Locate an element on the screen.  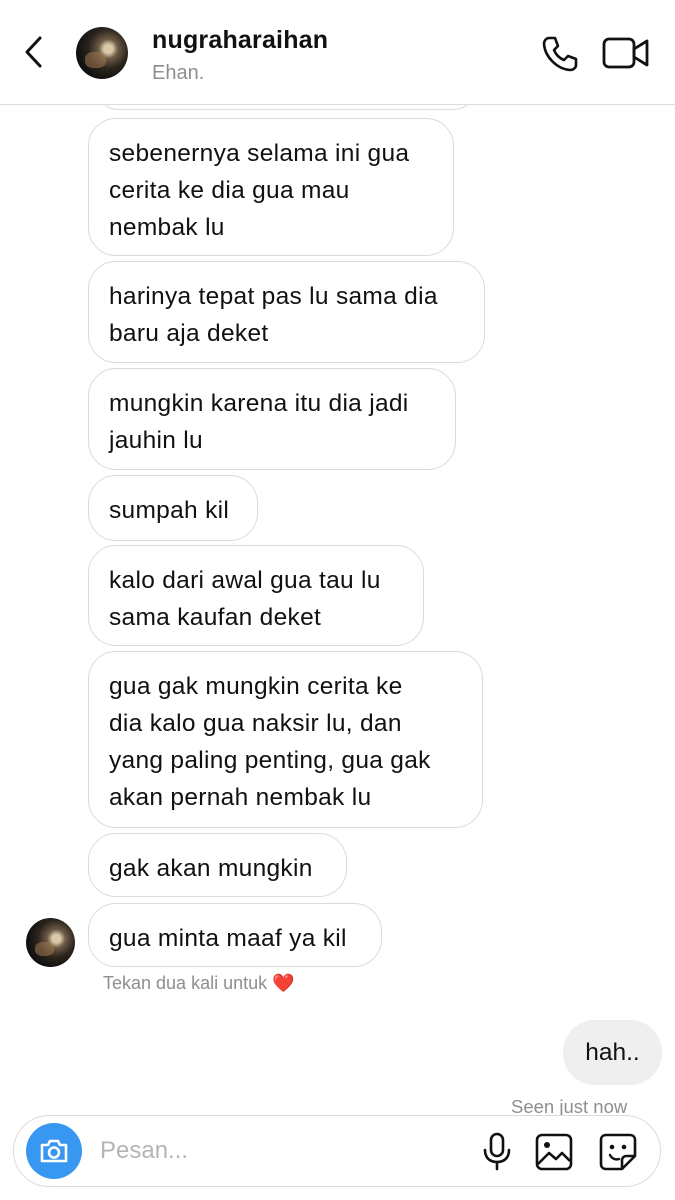
message-bubble: gua minta maaf ya kil is located at coordinates (235, 935).